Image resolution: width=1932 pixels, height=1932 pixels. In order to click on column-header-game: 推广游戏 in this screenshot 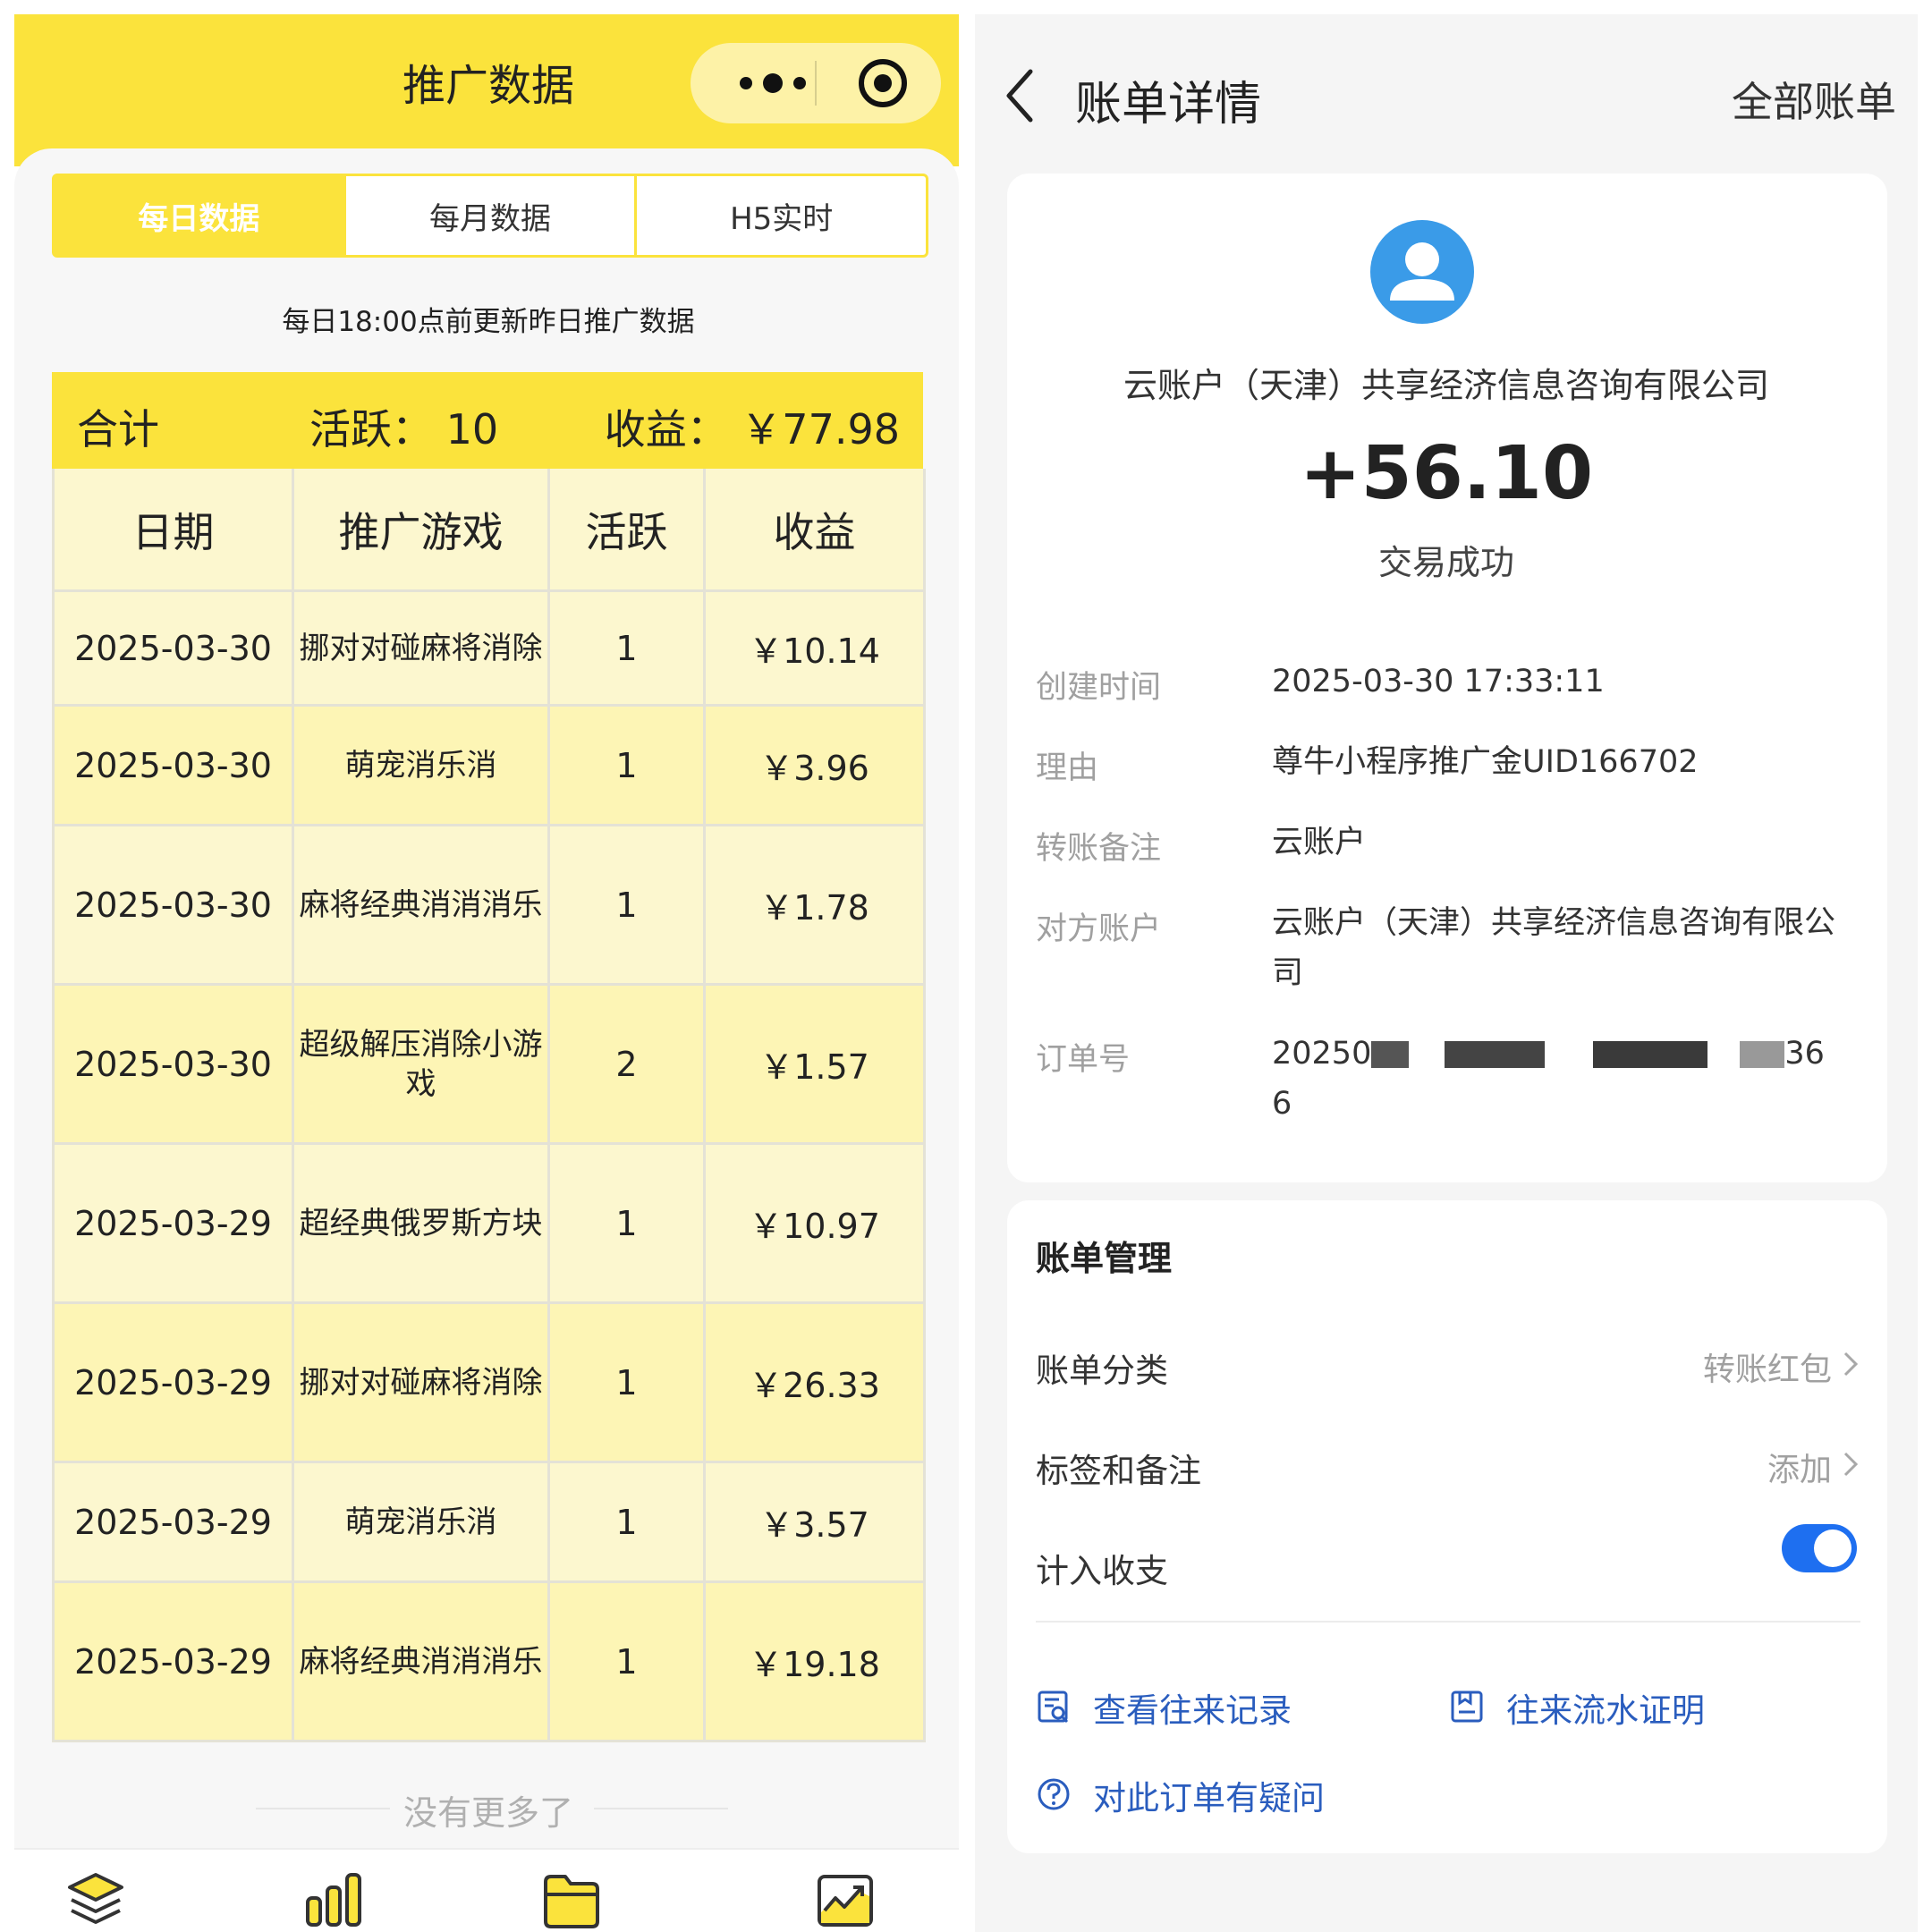, I will do `click(421, 530)`.